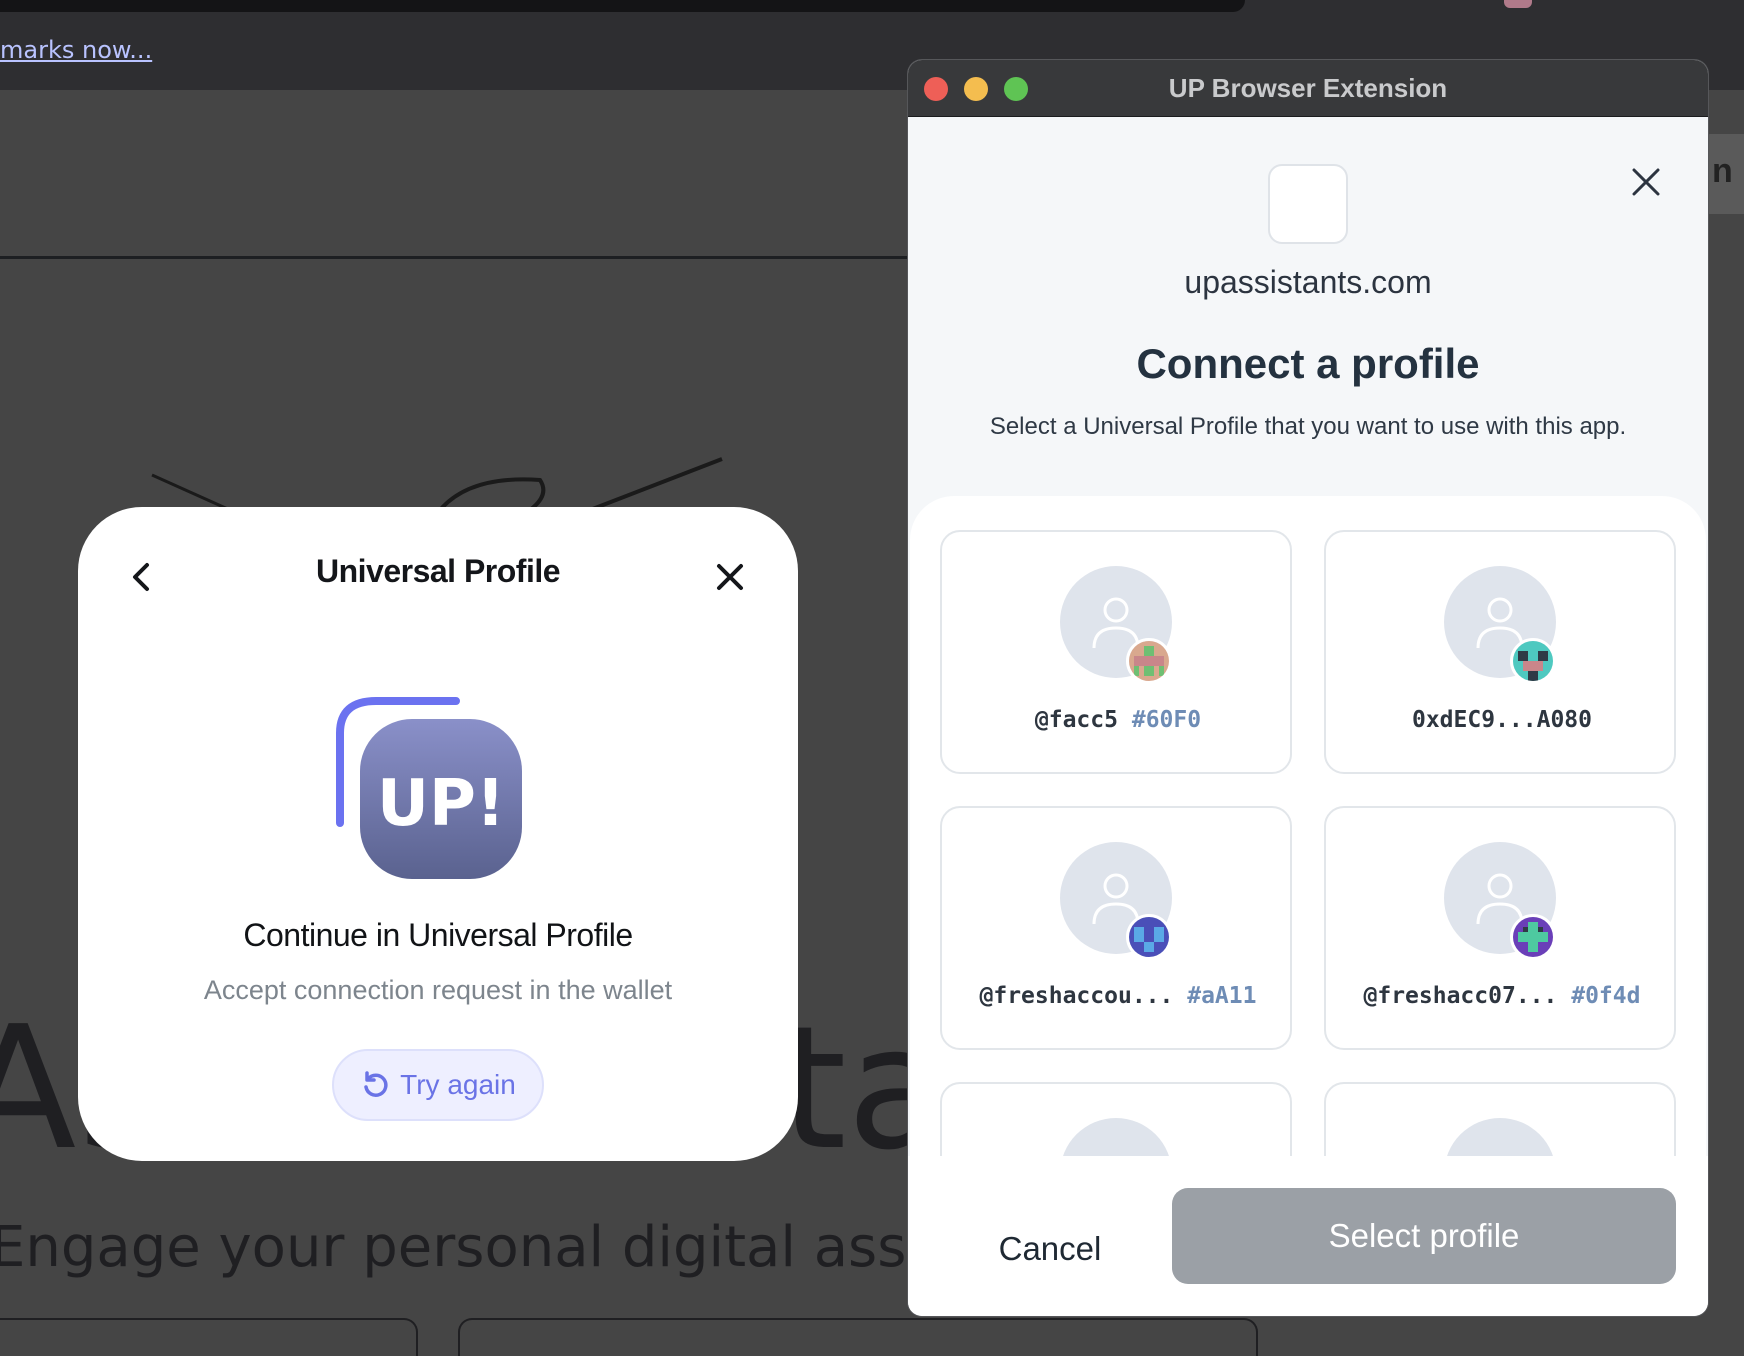 The height and width of the screenshot is (1356, 1744). What do you see at coordinates (376, 1084) in the screenshot?
I see `retry-icon` at bounding box center [376, 1084].